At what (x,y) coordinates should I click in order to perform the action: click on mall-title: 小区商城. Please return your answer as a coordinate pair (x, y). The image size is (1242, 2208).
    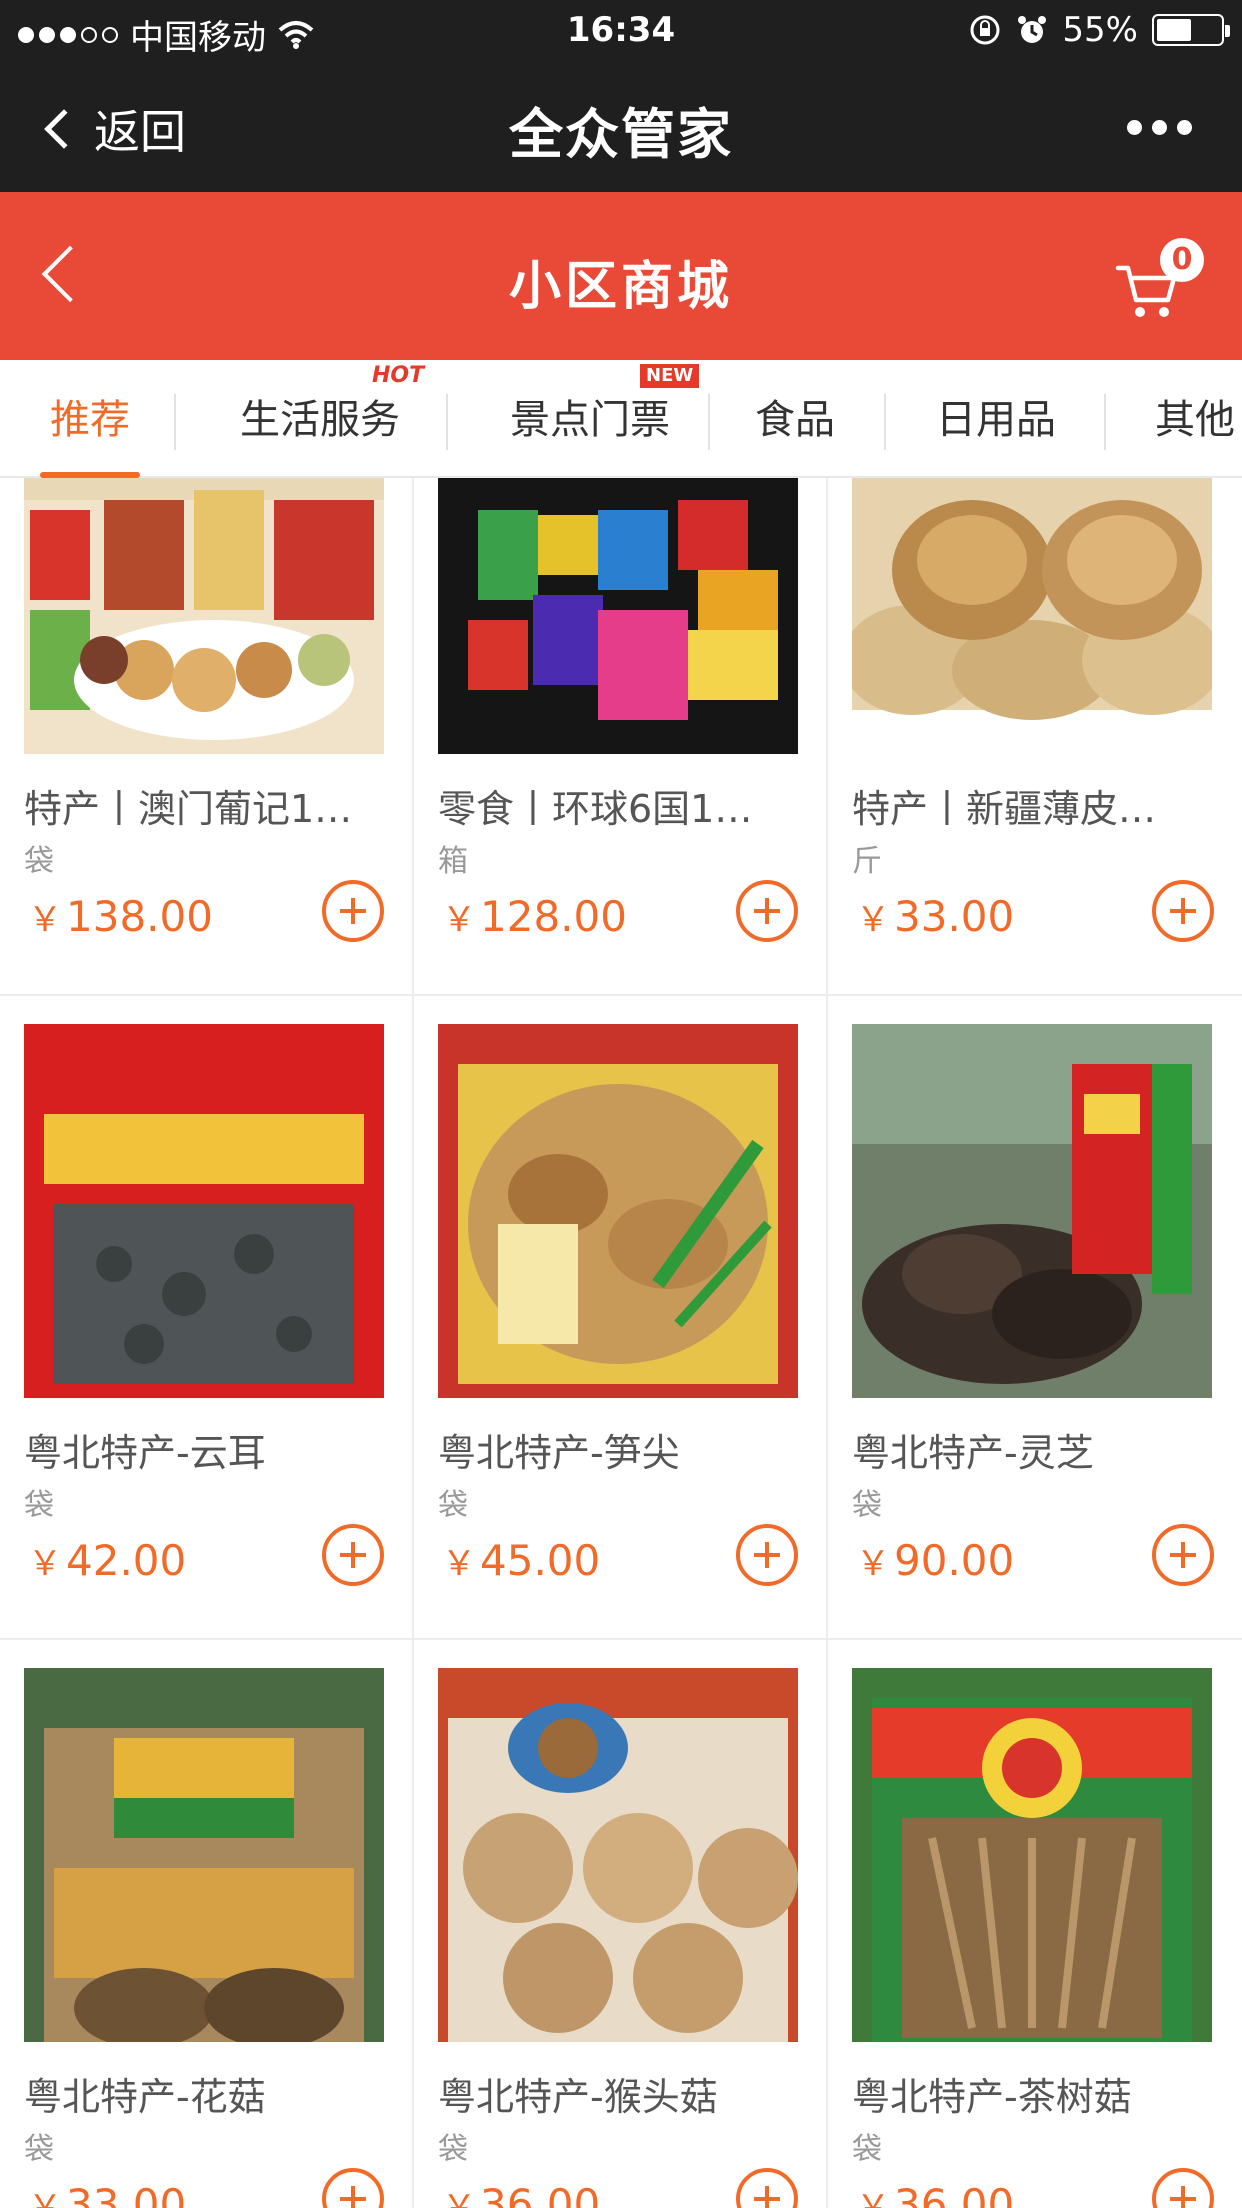
    Looking at the image, I should click on (620, 287).